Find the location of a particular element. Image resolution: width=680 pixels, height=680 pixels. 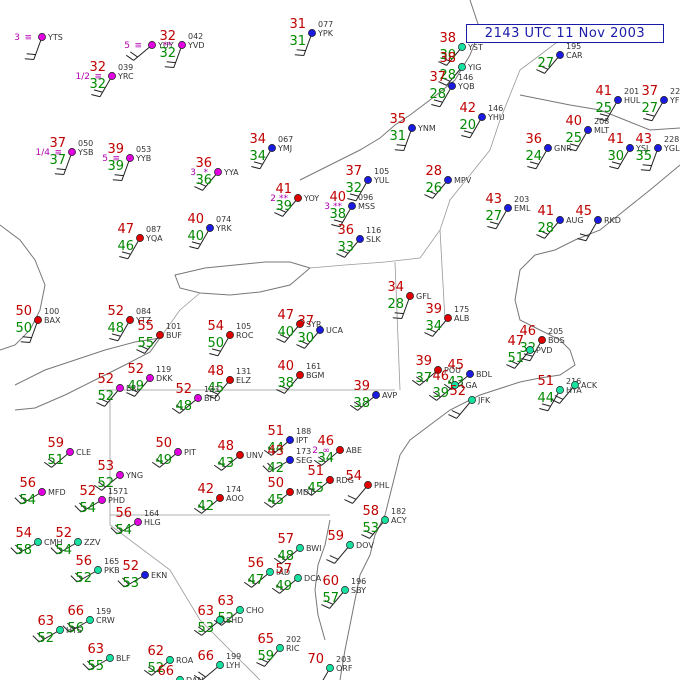

present-weather-symbol: ** is located at coordinates (338, 207).